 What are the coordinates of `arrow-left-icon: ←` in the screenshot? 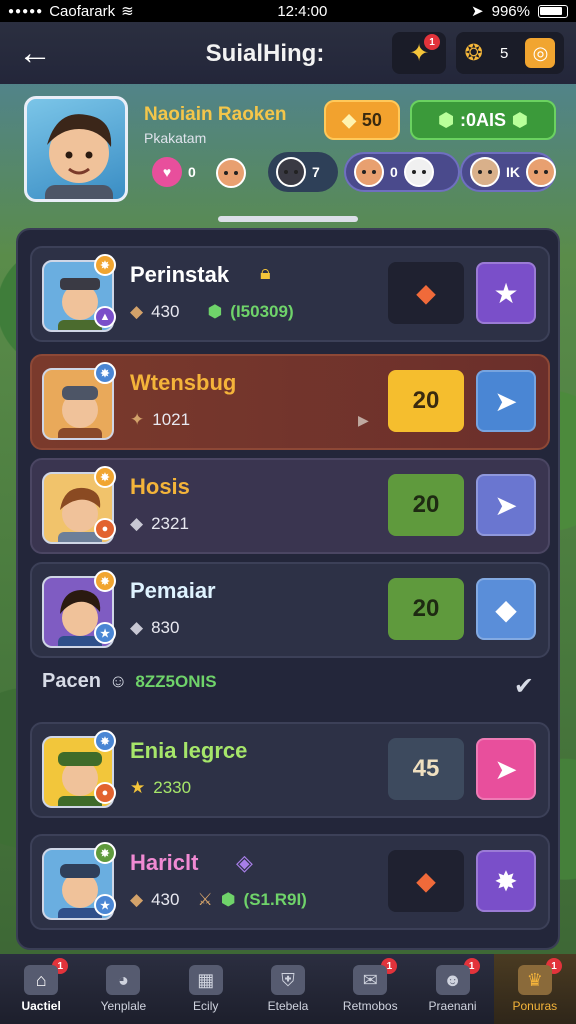 It's located at (35, 52).